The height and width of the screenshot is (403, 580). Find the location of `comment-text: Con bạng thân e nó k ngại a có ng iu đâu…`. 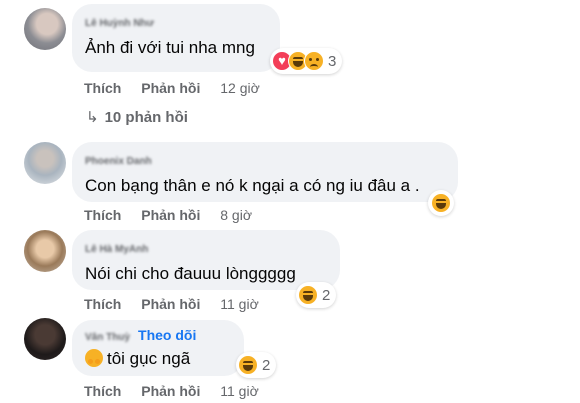

comment-text: Con bạng thân e nó k ngại a có ng iu đâu… is located at coordinates (252, 185).